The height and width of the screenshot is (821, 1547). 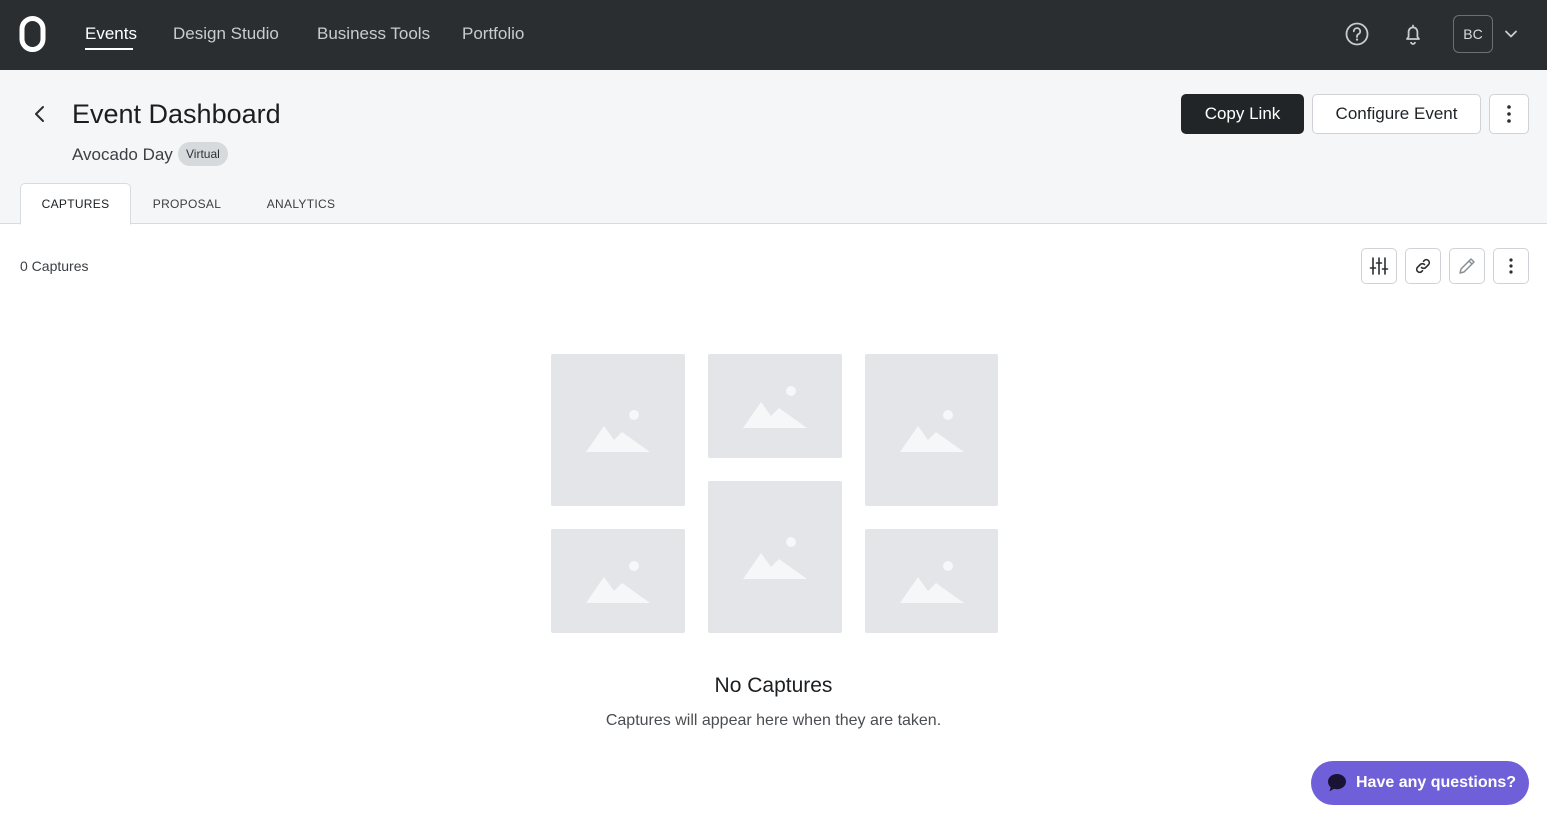 What do you see at coordinates (109, 49) in the screenshot?
I see `nav-active-underline` at bounding box center [109, 49].